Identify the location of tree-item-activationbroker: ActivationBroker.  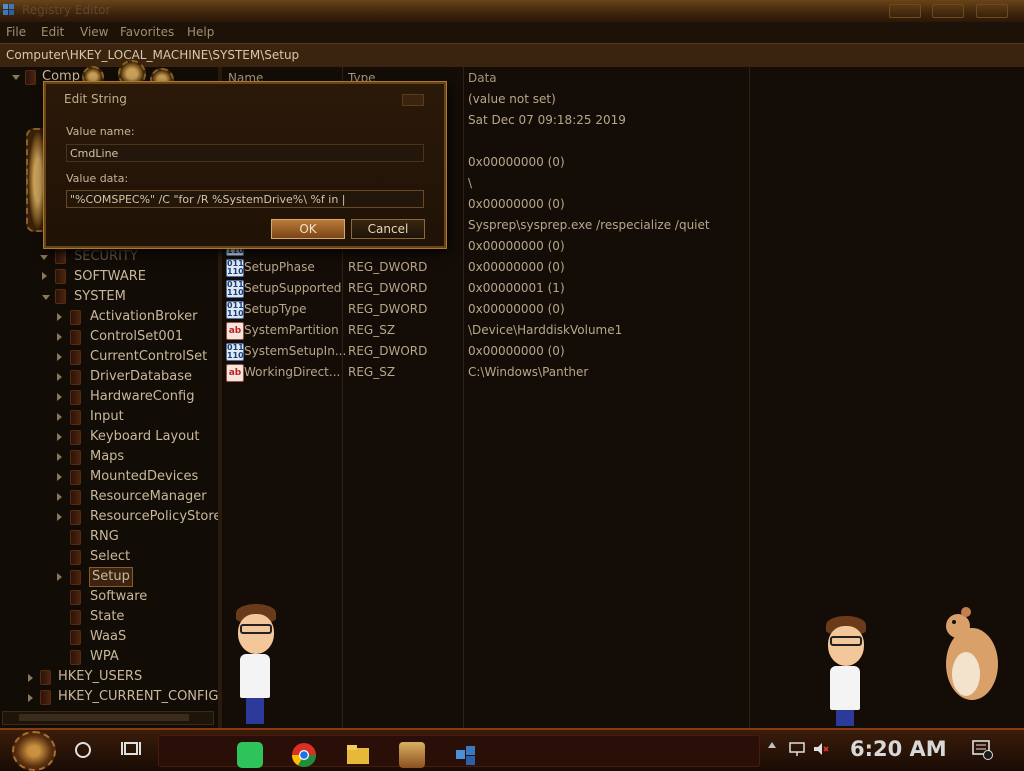
(143, 317).